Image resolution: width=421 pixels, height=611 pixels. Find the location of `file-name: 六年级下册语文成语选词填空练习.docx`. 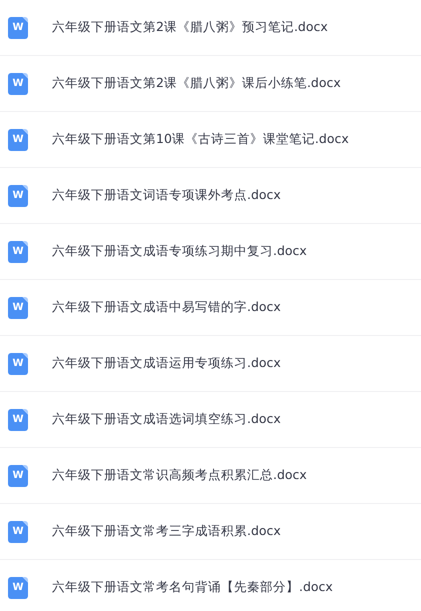

file-name: 六年级下册语文成语选词填空练习.docx is located at coordinates (166, 419).